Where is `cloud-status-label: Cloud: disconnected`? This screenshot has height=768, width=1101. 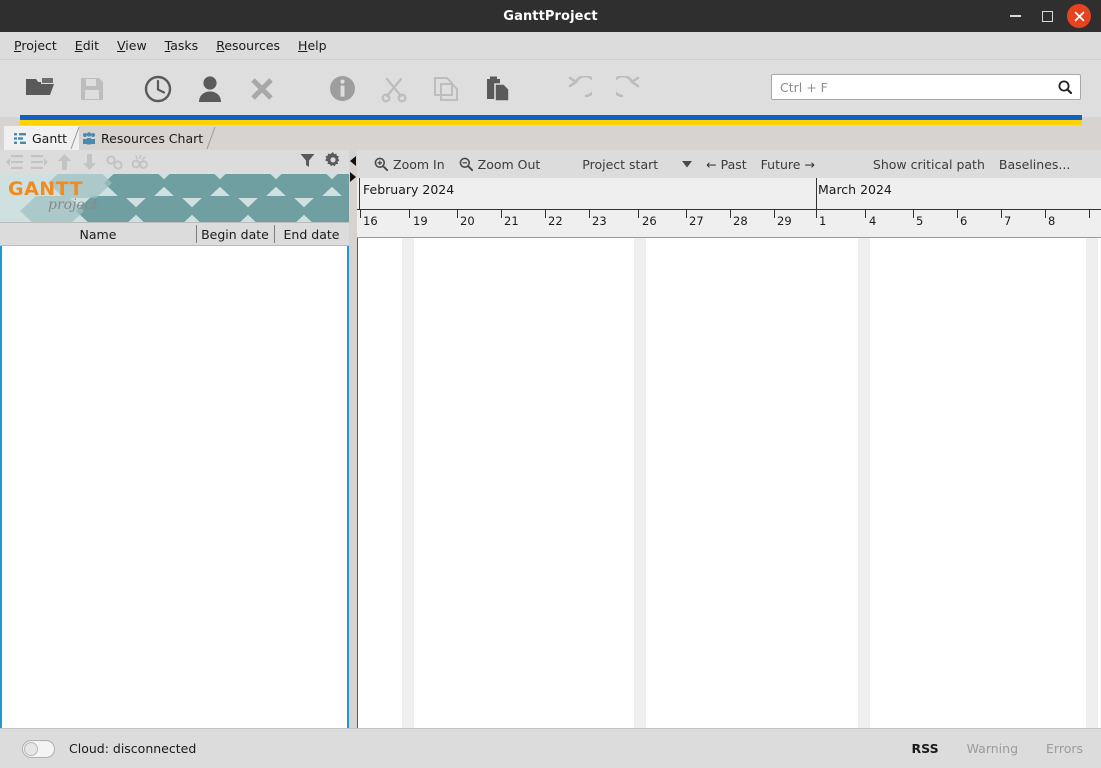
cloud-status-label: Cloud: disconnected is located at coordinates (133, 748).